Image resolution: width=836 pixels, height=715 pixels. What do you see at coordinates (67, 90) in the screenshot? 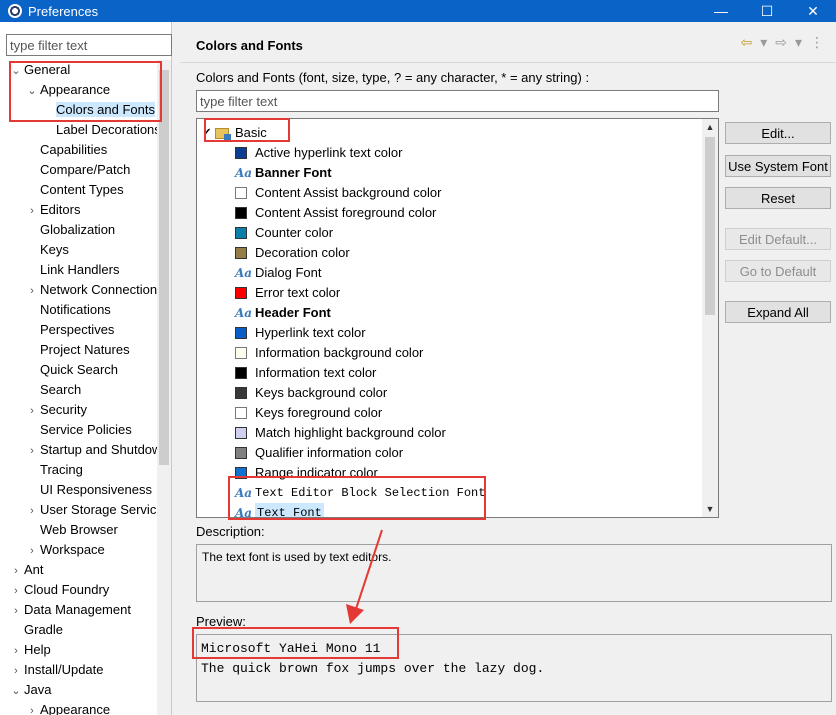
I see `tree-item: ⌄ Appearance` at bounding box center [67, 90].